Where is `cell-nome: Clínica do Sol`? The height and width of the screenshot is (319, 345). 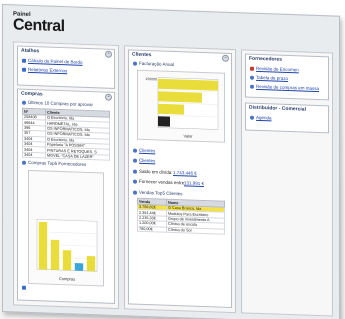 cell-nome: Clínica do Sol is located at coordinates (195, 230).